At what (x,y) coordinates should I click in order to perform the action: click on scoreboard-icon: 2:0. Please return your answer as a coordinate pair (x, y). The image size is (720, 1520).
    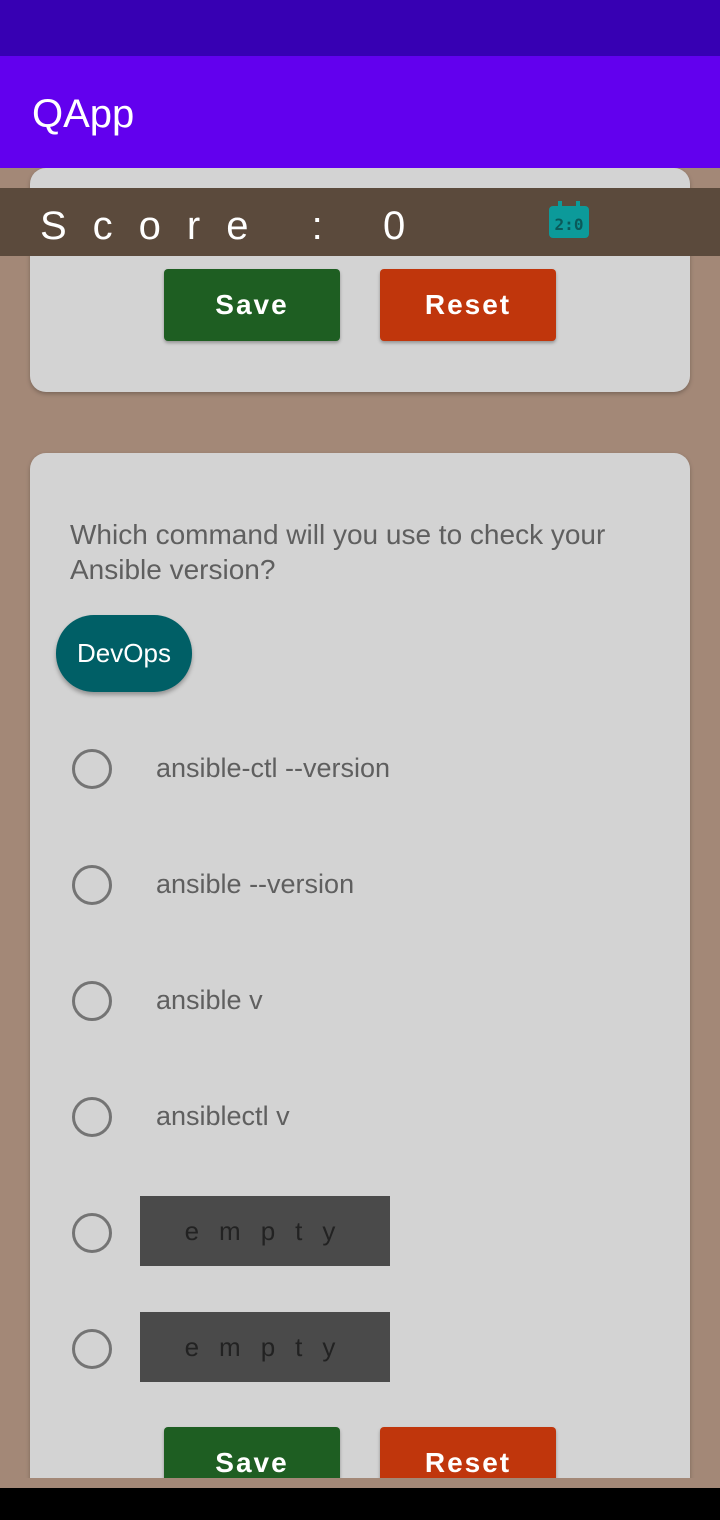
    Looking at the image, I should click on (569, 220).